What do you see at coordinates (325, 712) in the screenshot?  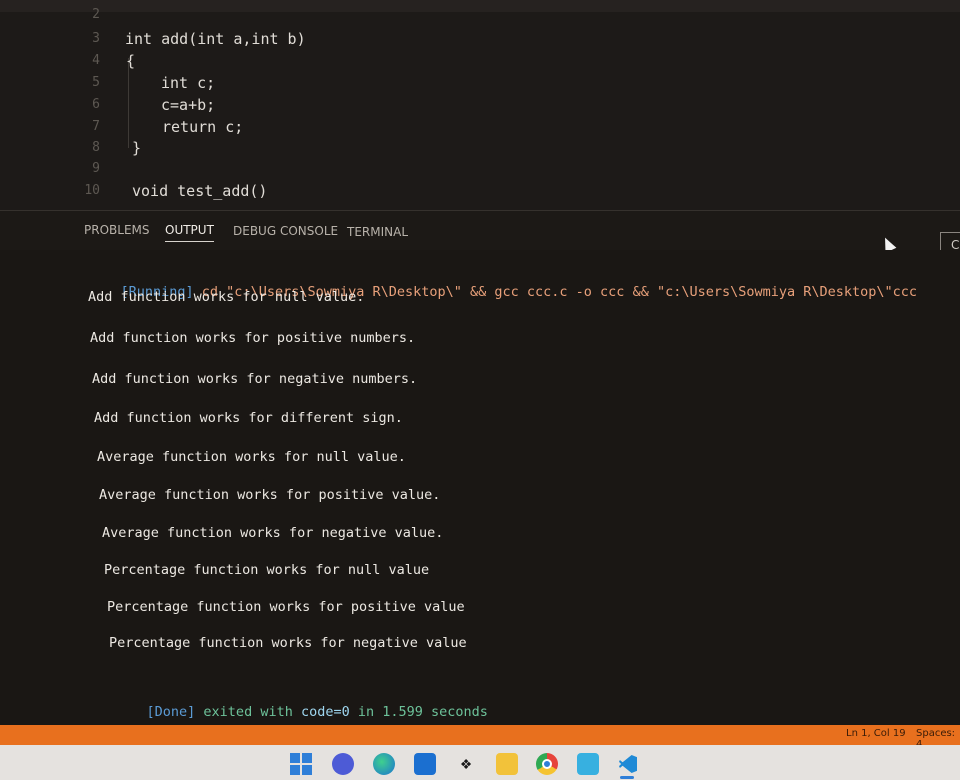 I see `done-exit-code: code=0` at bounding box center [325, 712].